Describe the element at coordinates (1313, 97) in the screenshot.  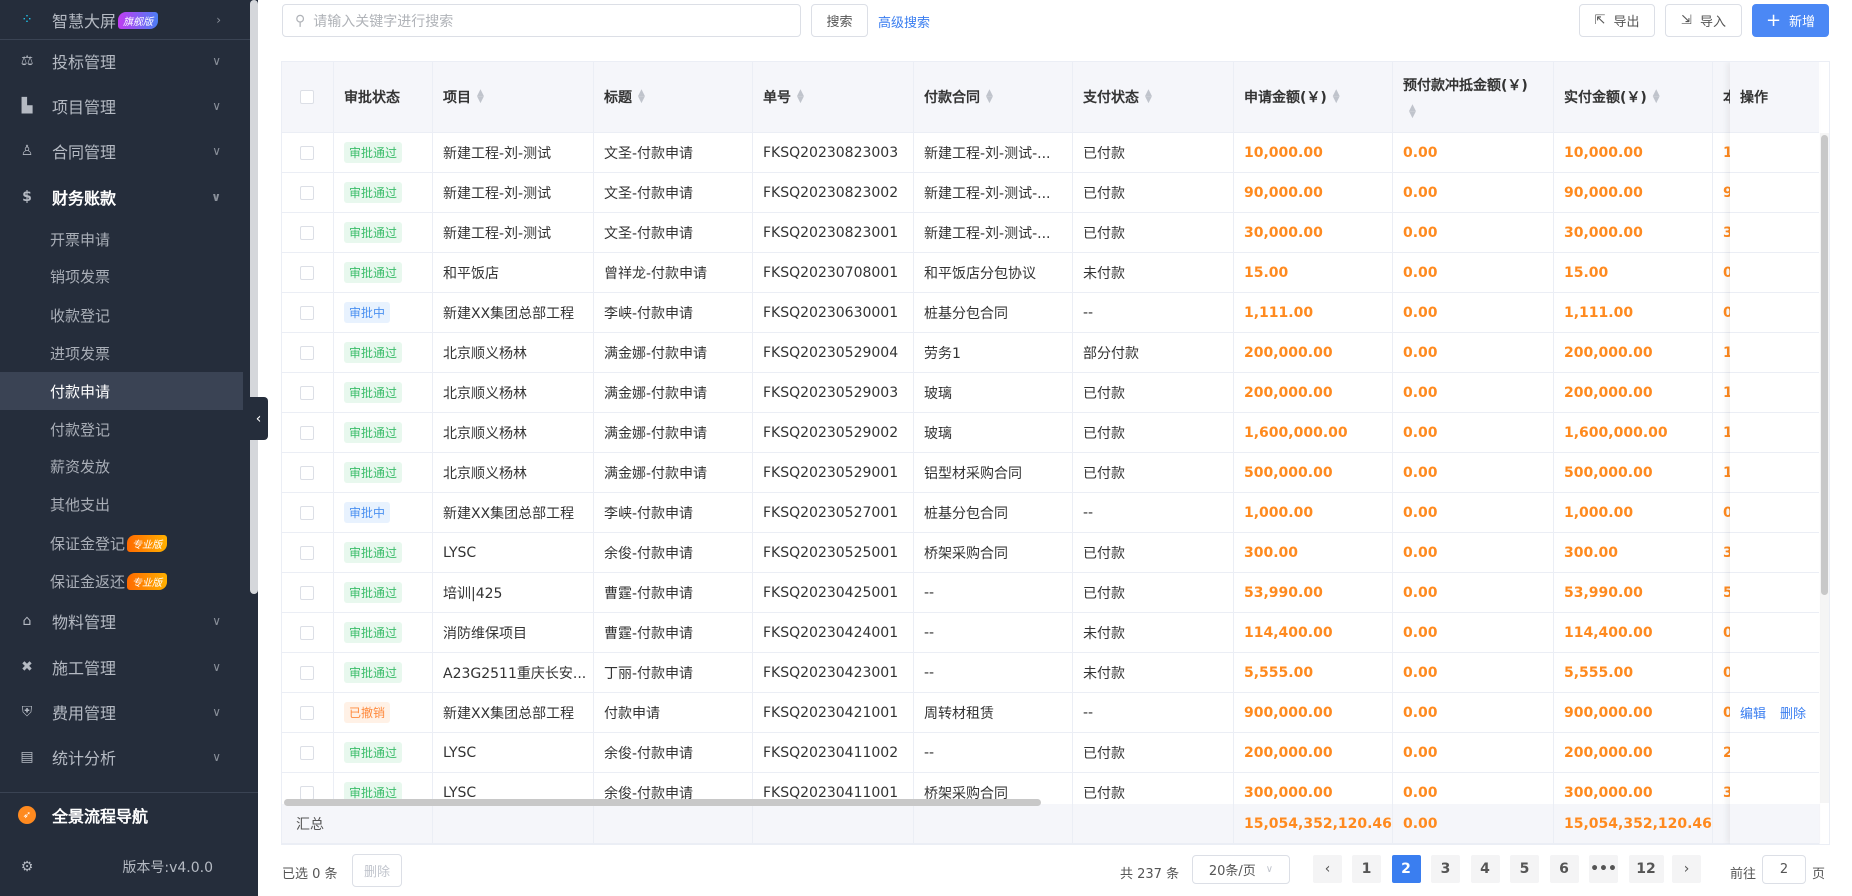
I see `column-header: 申请金额(￥) ▲ ▼` at that location.